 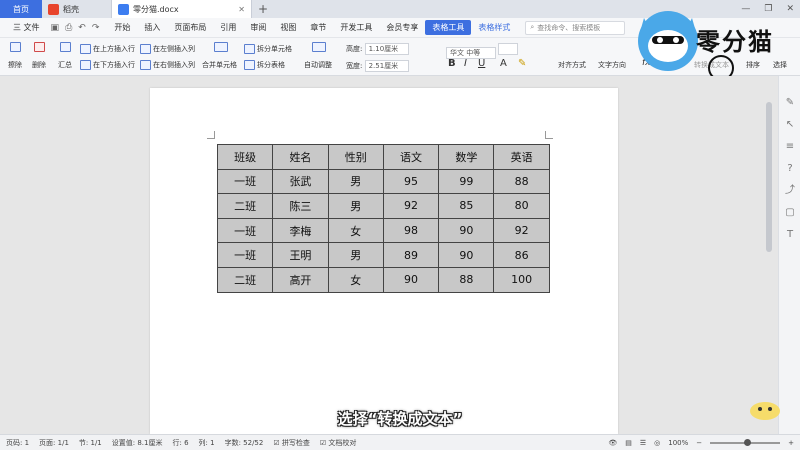 What do you see at coordinates (107, 49) in the screenshot?
I see `insert-row-above-button: 在上方插入行` at bounding box center [107, 49].